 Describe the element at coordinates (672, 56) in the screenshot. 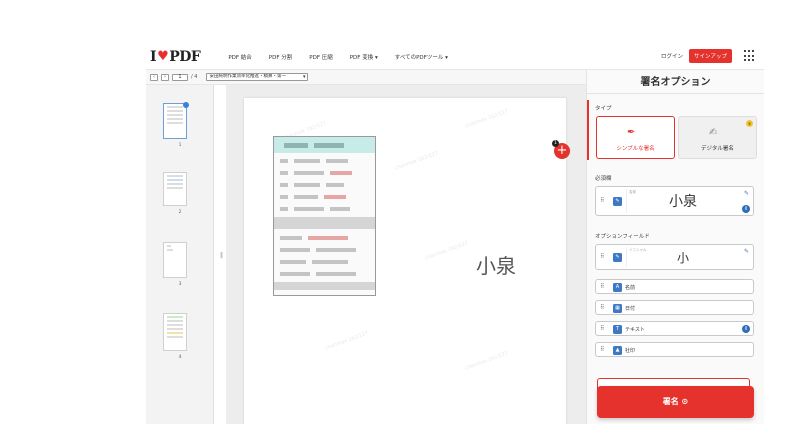

I see `login-link: ログイン` at that location.